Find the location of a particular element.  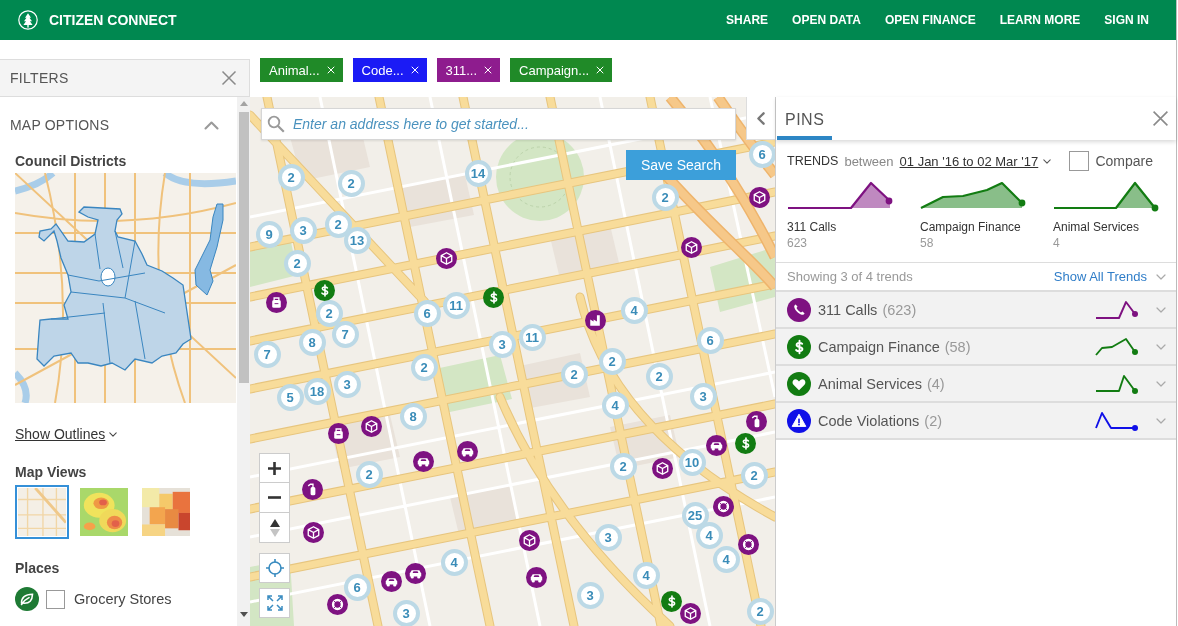

tree-logo-icon is located at coordinates (28, 20).